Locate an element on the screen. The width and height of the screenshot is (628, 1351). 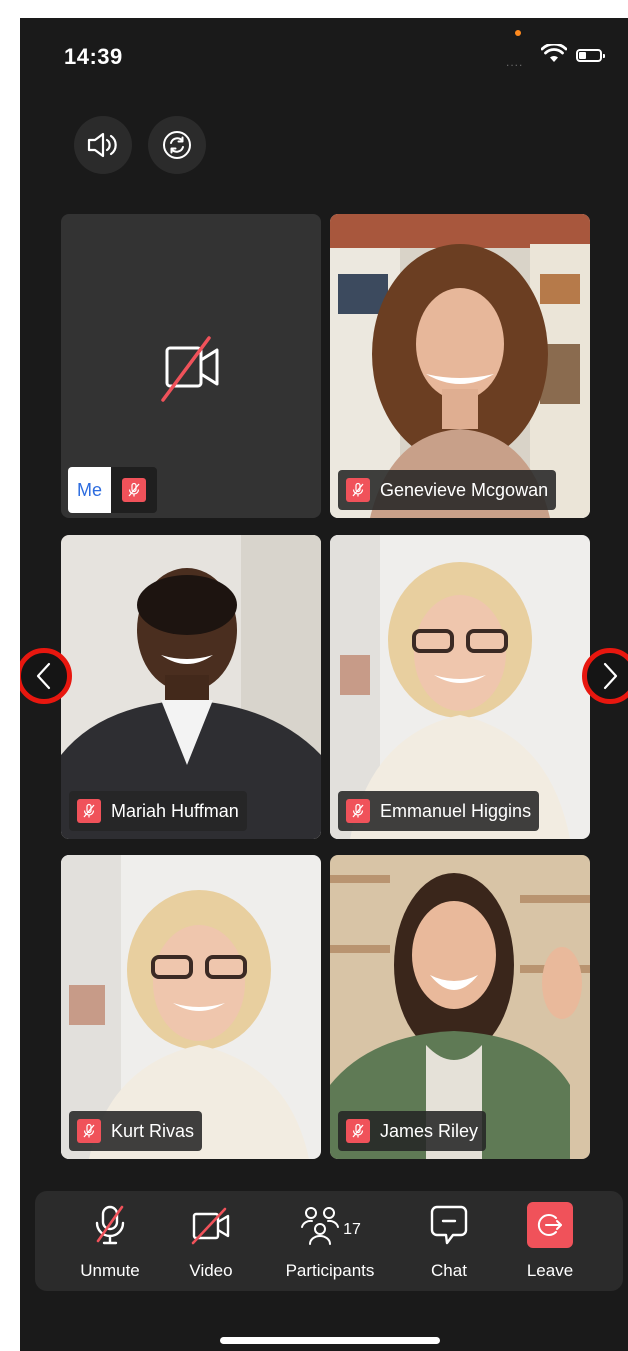
wifi-icon is located at coordinates (554, 55).